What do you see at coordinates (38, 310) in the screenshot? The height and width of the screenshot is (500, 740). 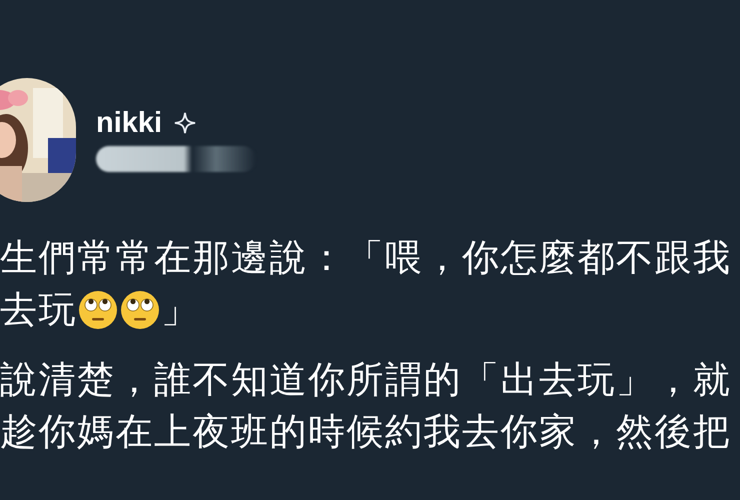 I see `post-text: 去玩` at bounding box center [38, 310].